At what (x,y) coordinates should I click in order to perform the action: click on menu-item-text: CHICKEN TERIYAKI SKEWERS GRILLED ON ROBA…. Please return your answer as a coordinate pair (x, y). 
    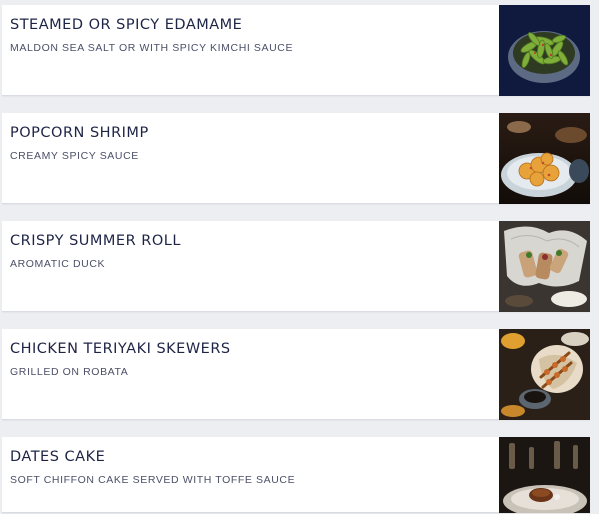
    Looking at the image, I should click on (250, 359).